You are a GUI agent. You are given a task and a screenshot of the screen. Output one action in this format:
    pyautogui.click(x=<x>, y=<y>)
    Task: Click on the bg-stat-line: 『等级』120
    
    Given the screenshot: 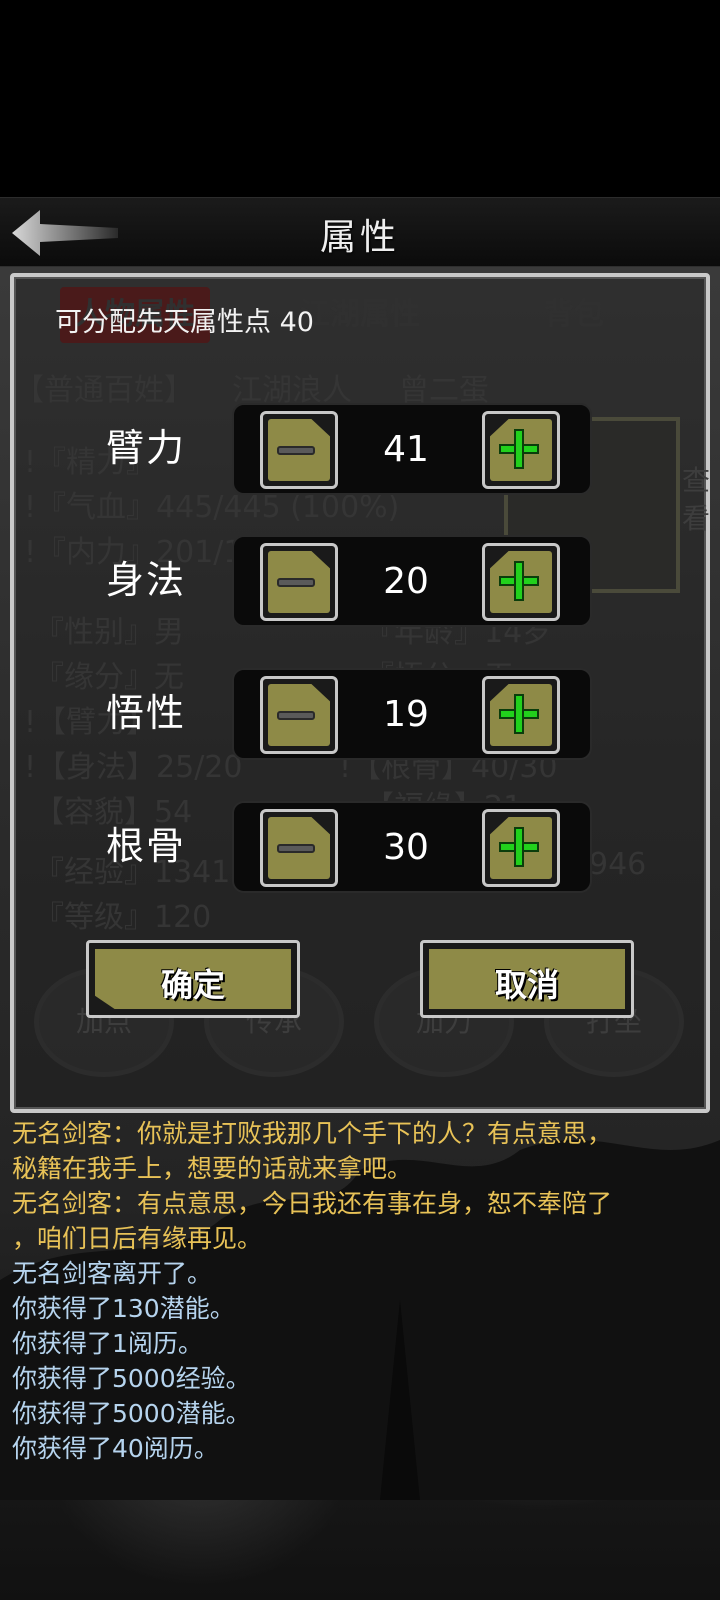 What is the action you would take?
    pyautogui.click(x=123, y=917)
    